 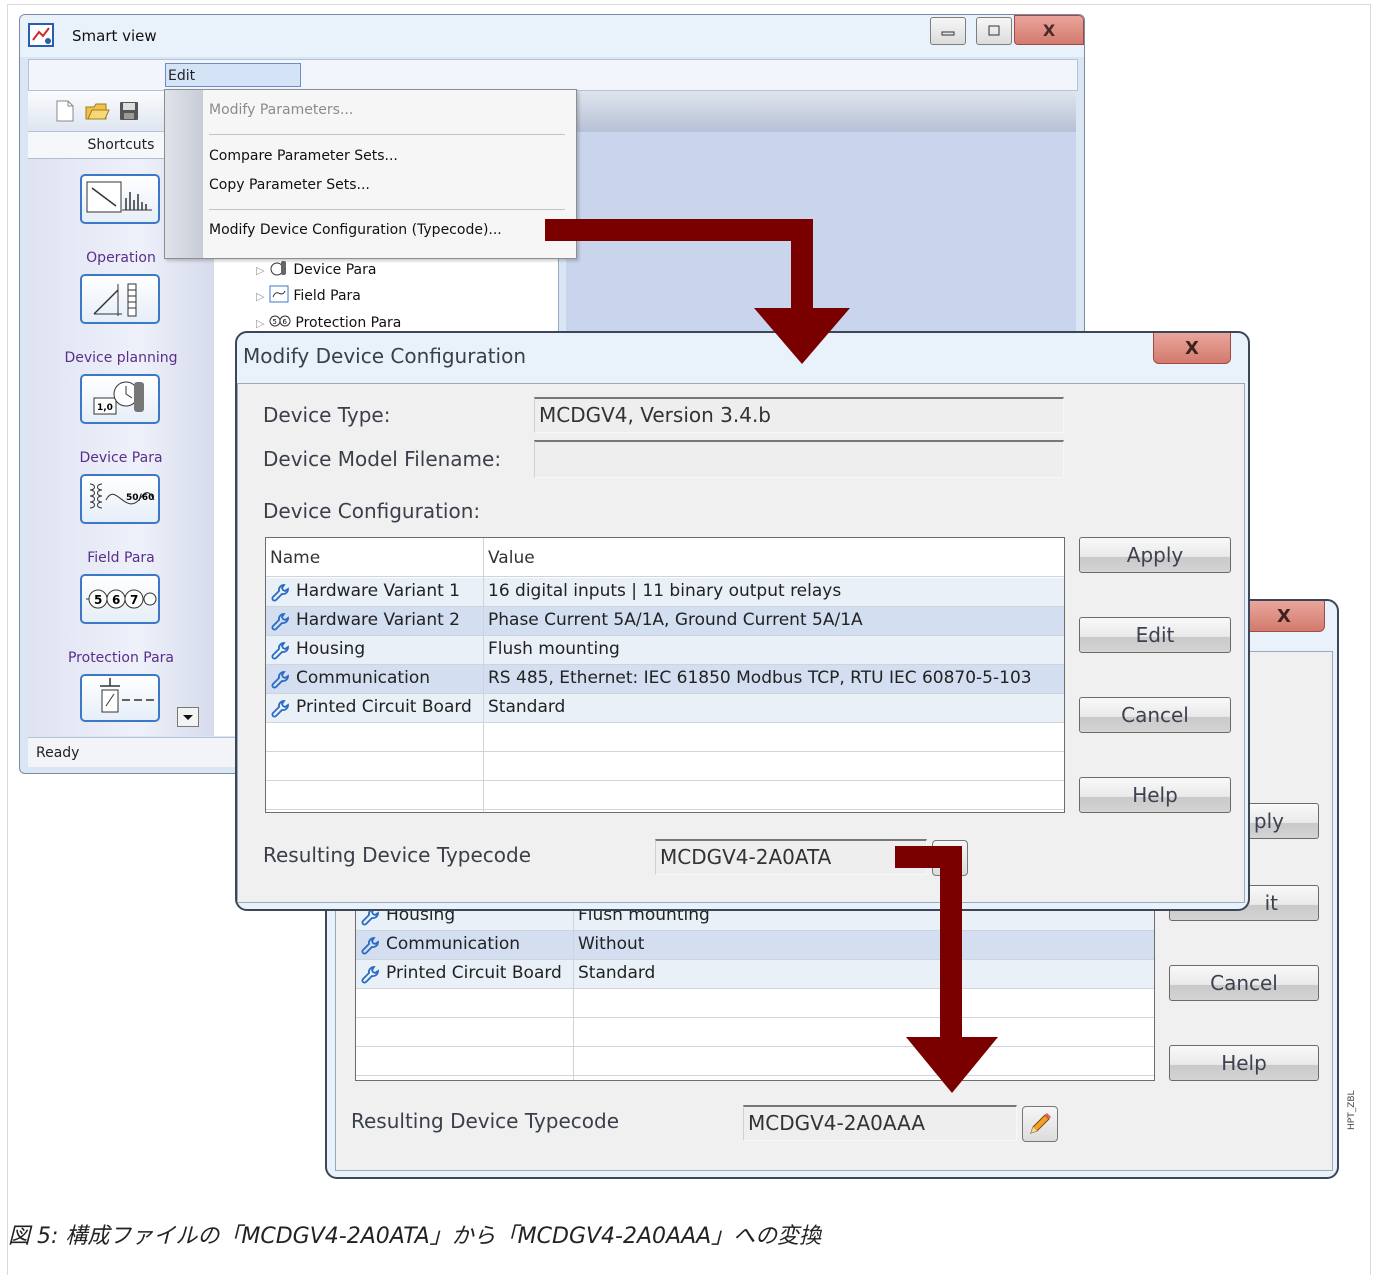 What do you see at coordinates (946, 969) in the screenshot?
I see `arrow-typecode-to-typecode` at bounding box center [946, 969].